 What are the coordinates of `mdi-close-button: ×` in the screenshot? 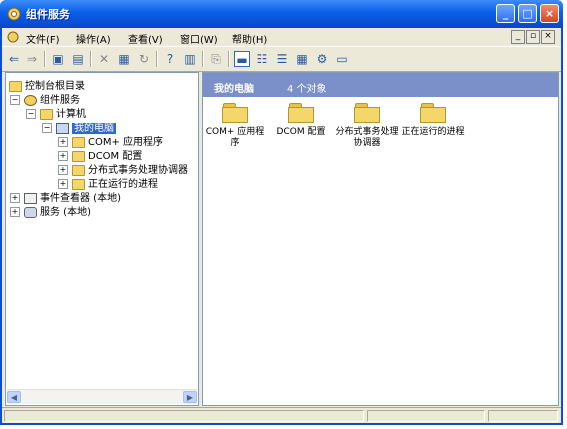 It's located at (548, 37).